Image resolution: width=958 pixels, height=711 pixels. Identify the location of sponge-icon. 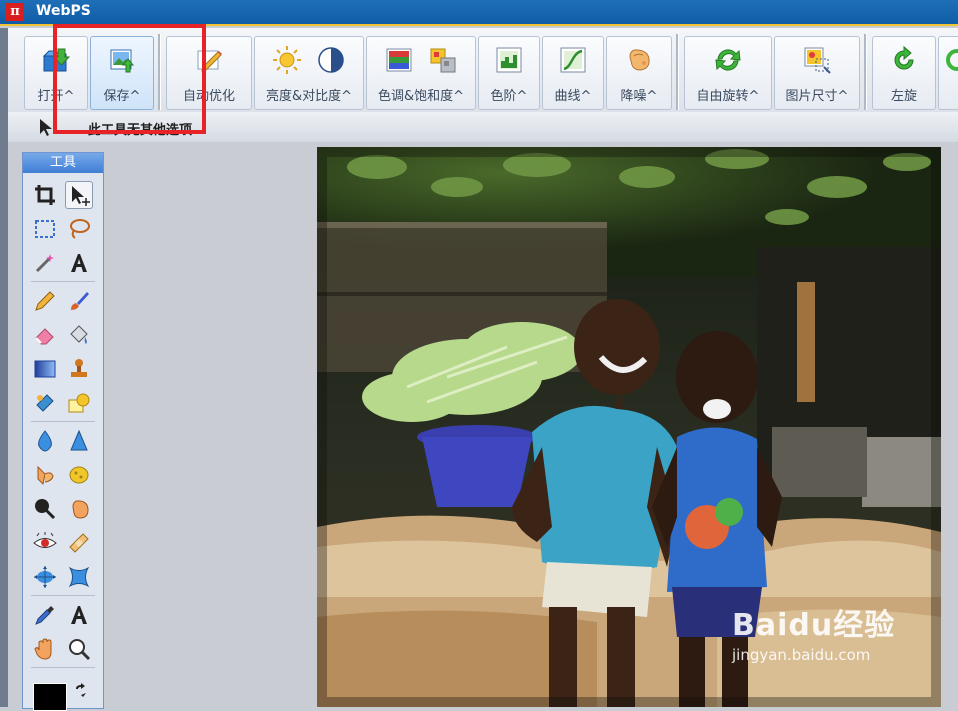
(79, 475).